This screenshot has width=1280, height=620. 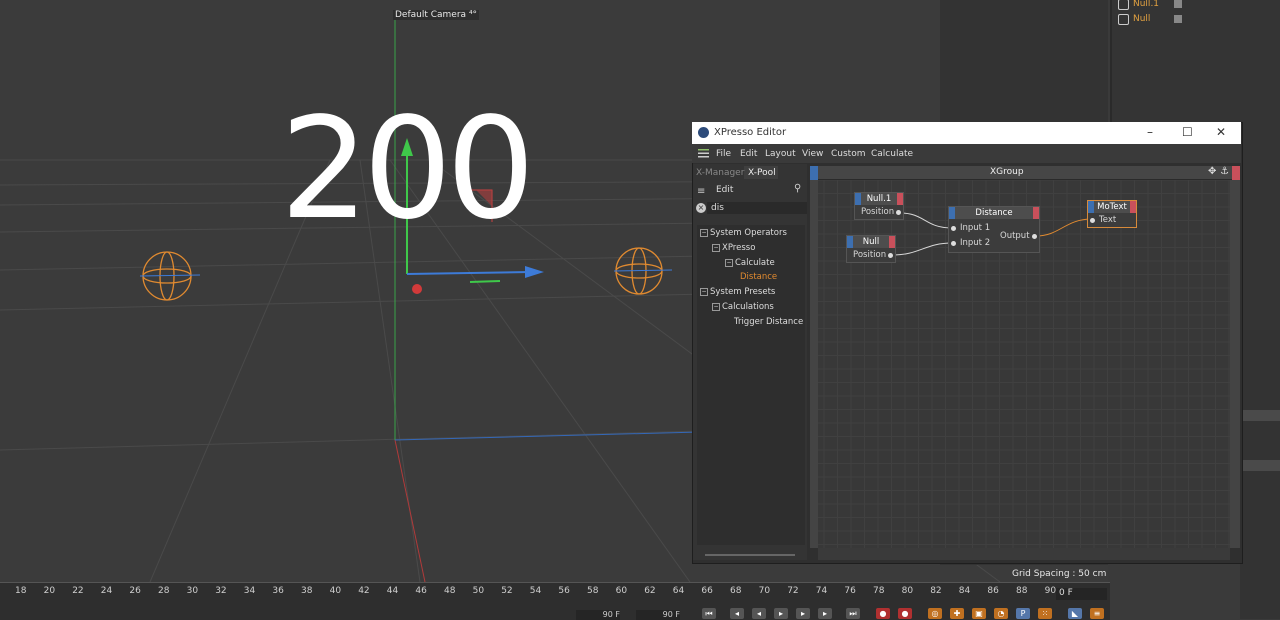 What do you see at coordinates (417, 289) in the screenshot?
I see `gizmo-x-handle` at bounding box center [417, 289].